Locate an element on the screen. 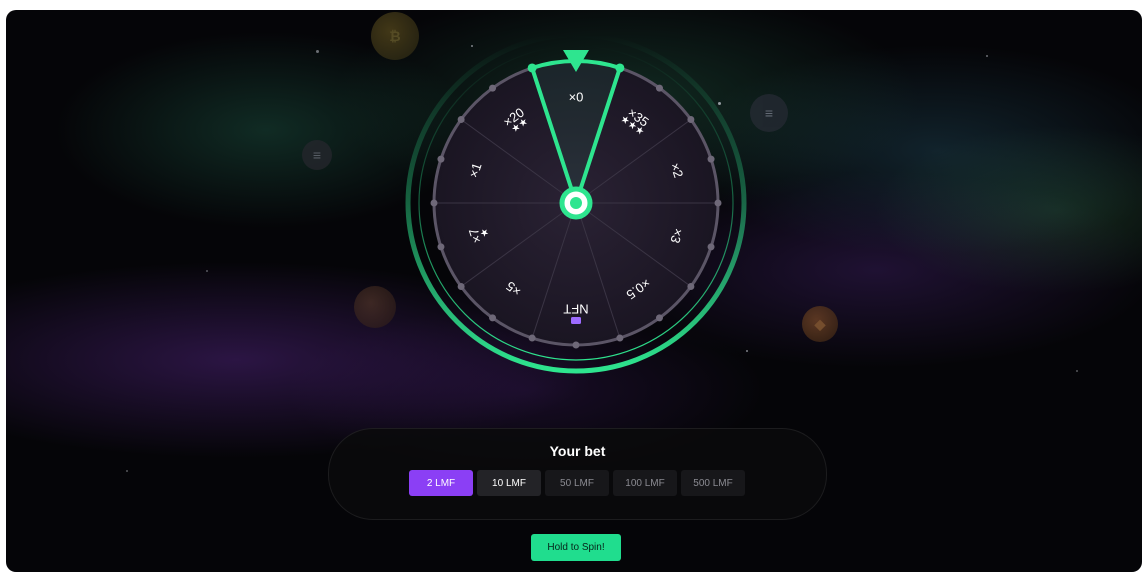 Image resolution: width=1142 pixels, height=572 pixels. bet-options: 2 LMF 10 LMF 50 LMF 100 LMF 500 LMF is located at coordinates (577, 483).